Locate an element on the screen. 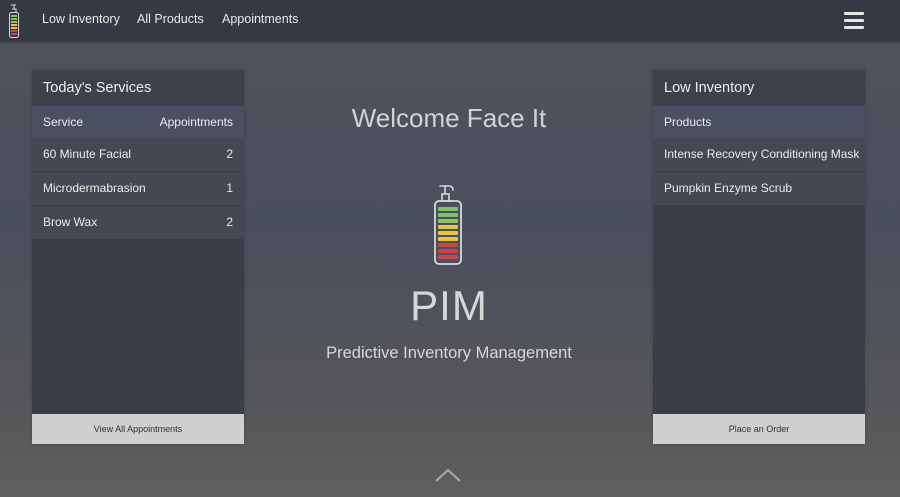  table-header: Products is located at coordinates (759, 122).